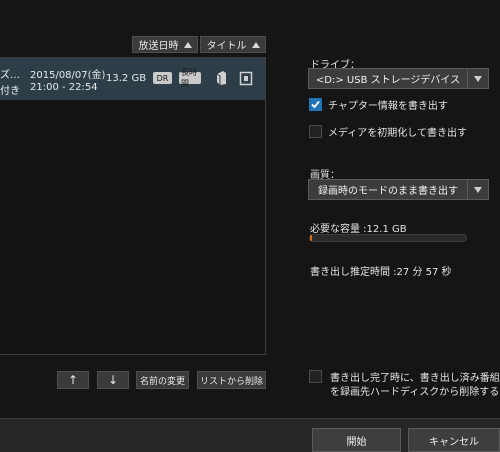 This screenshot has height=452, width=500. I want to click on delete-after-export-label-line1: 書き出し完了時に、書き出し済み番組, so click(415, 378).